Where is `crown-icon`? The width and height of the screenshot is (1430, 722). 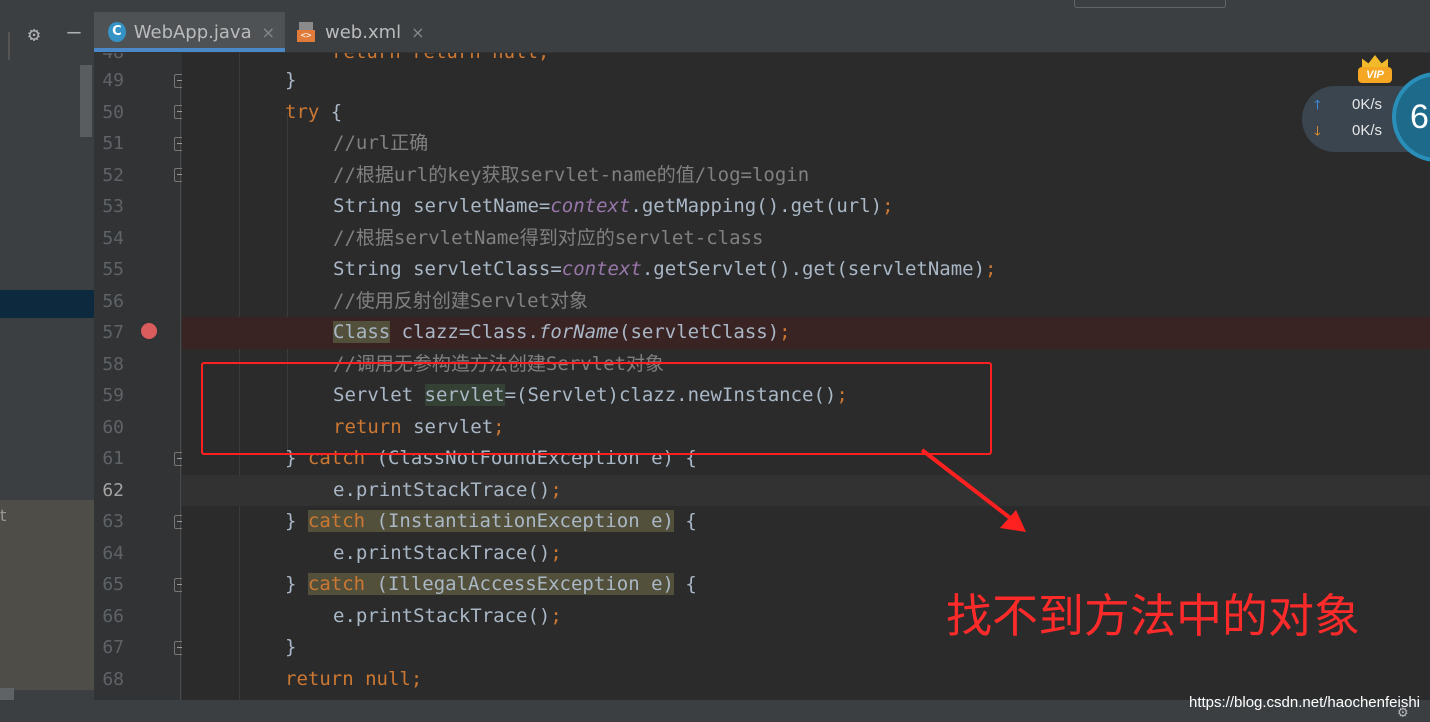 crown-icon is located at coordinates (1375, 61).